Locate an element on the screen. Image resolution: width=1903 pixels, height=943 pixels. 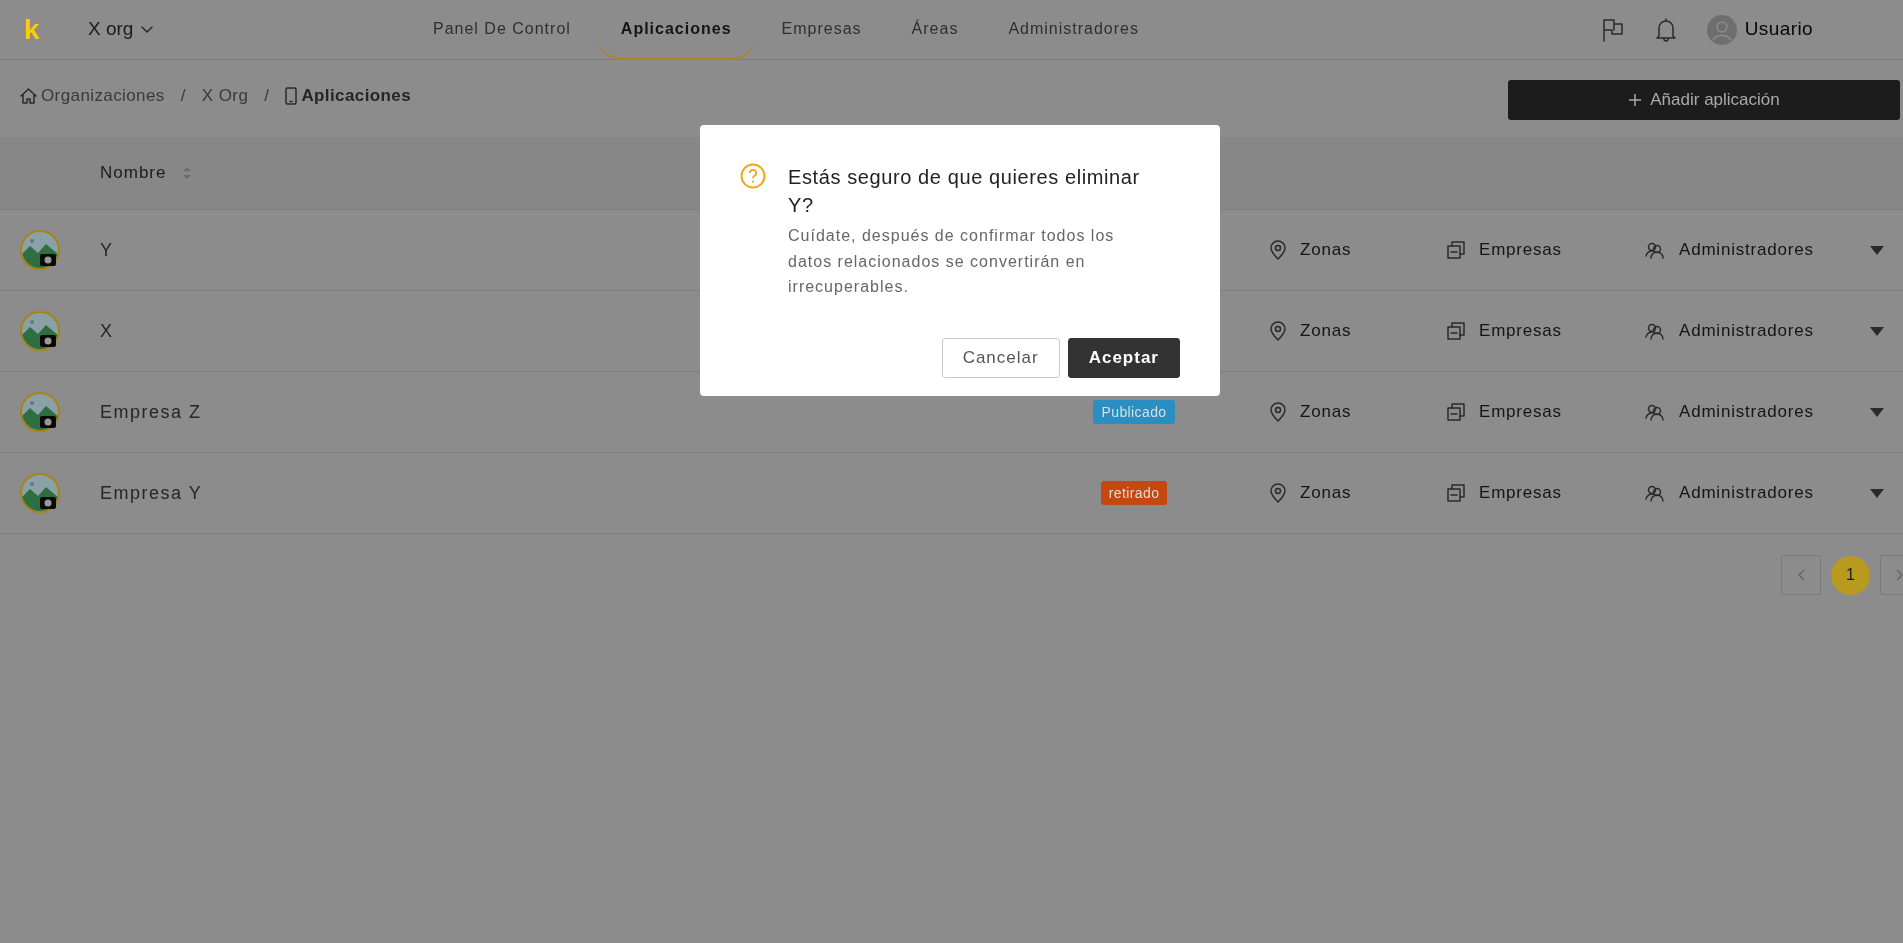
chevron-left-icon is located at coordinates (1801, 575).